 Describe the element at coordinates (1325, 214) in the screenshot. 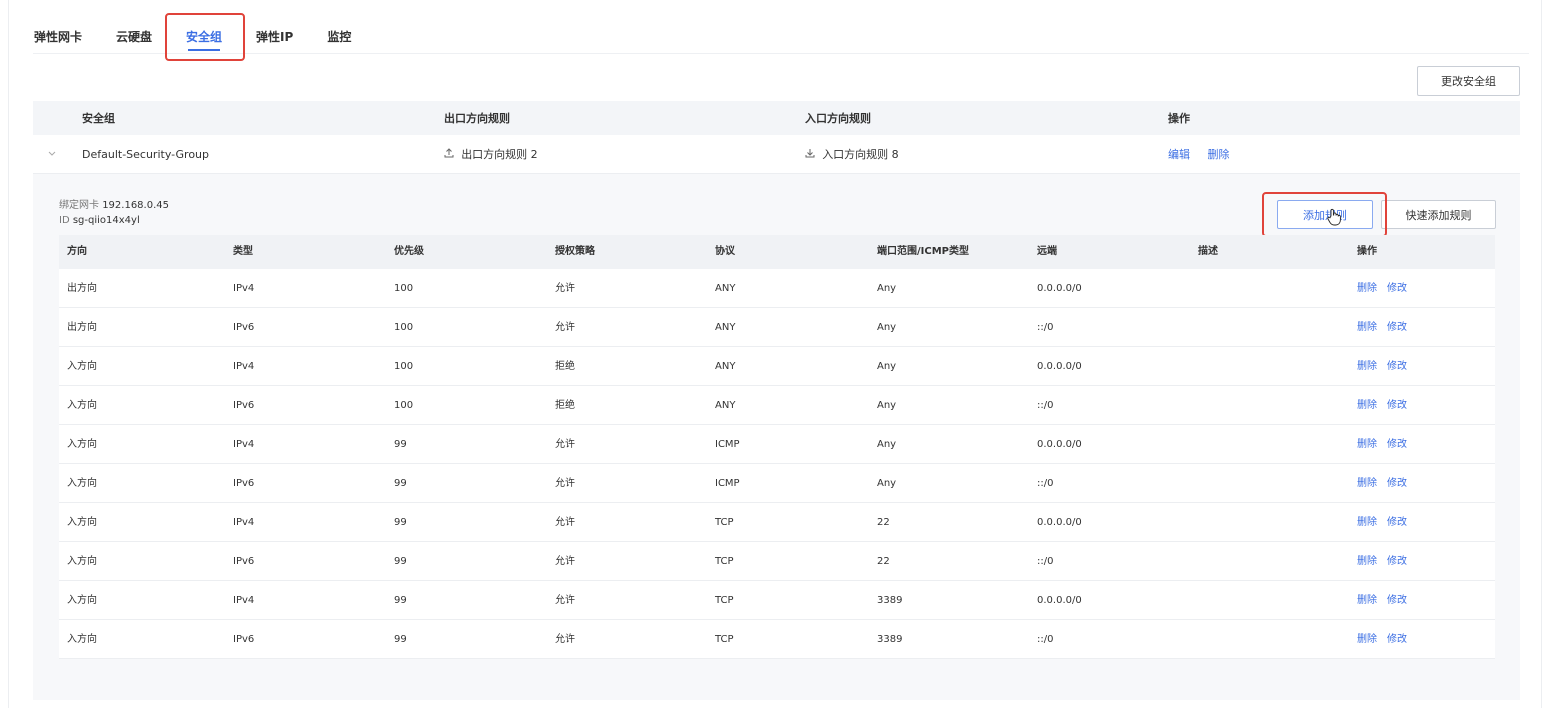

I see `add-rule-button: 添加规则` at that location.